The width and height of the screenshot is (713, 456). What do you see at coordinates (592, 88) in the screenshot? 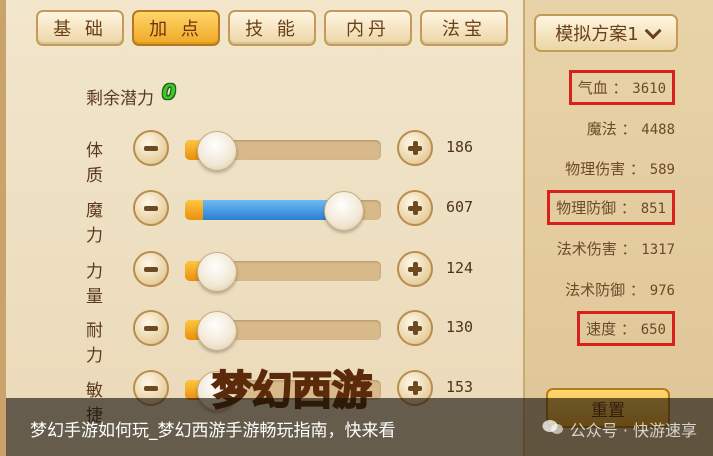
I see `stat-label: 气血` at bounding box center [592, 88].